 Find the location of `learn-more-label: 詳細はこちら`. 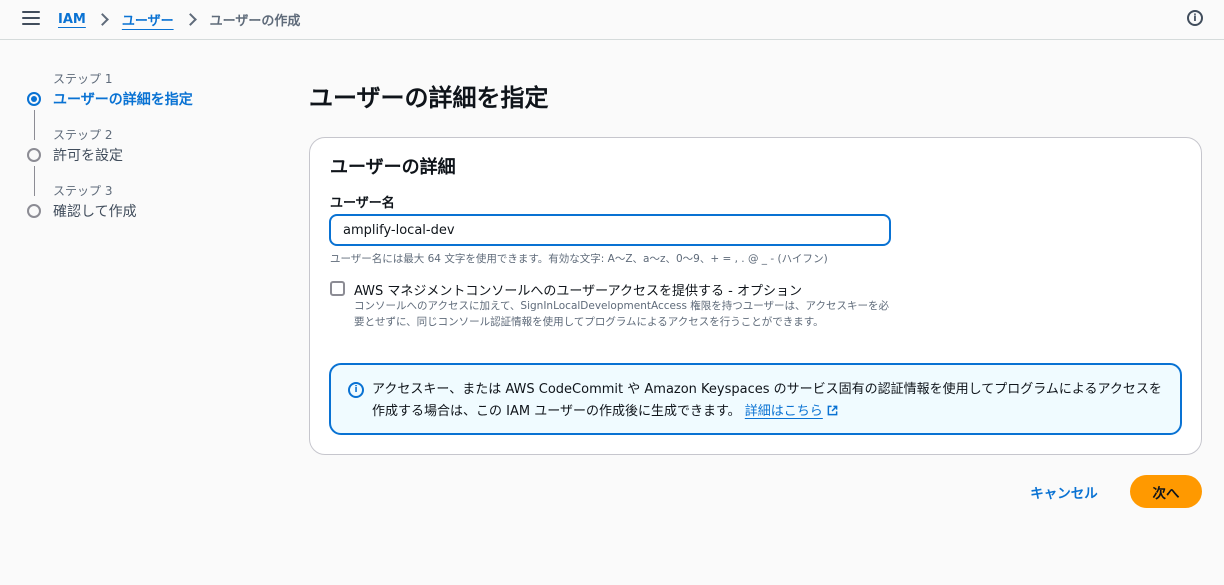

learn-more-label: 詳細はこちら is located at coordinates (784, 411).